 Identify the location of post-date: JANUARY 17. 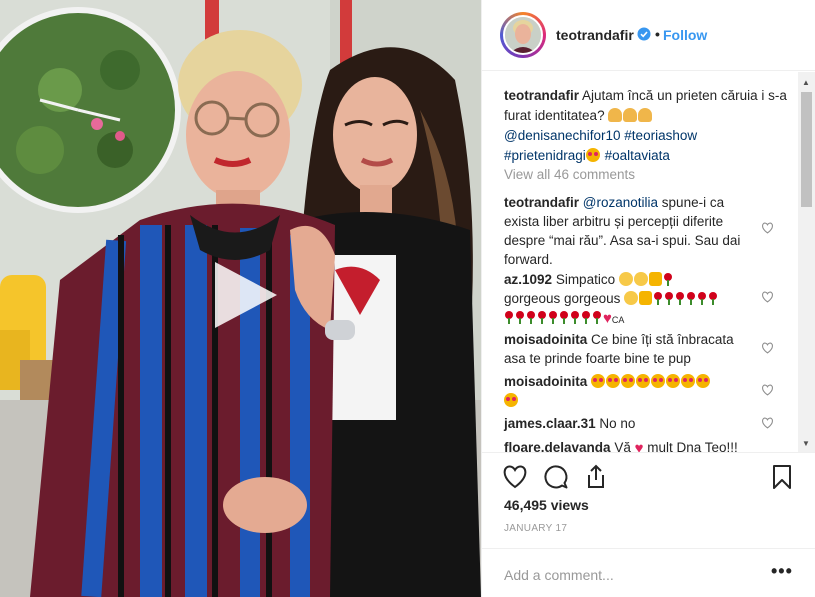
(536, 528).